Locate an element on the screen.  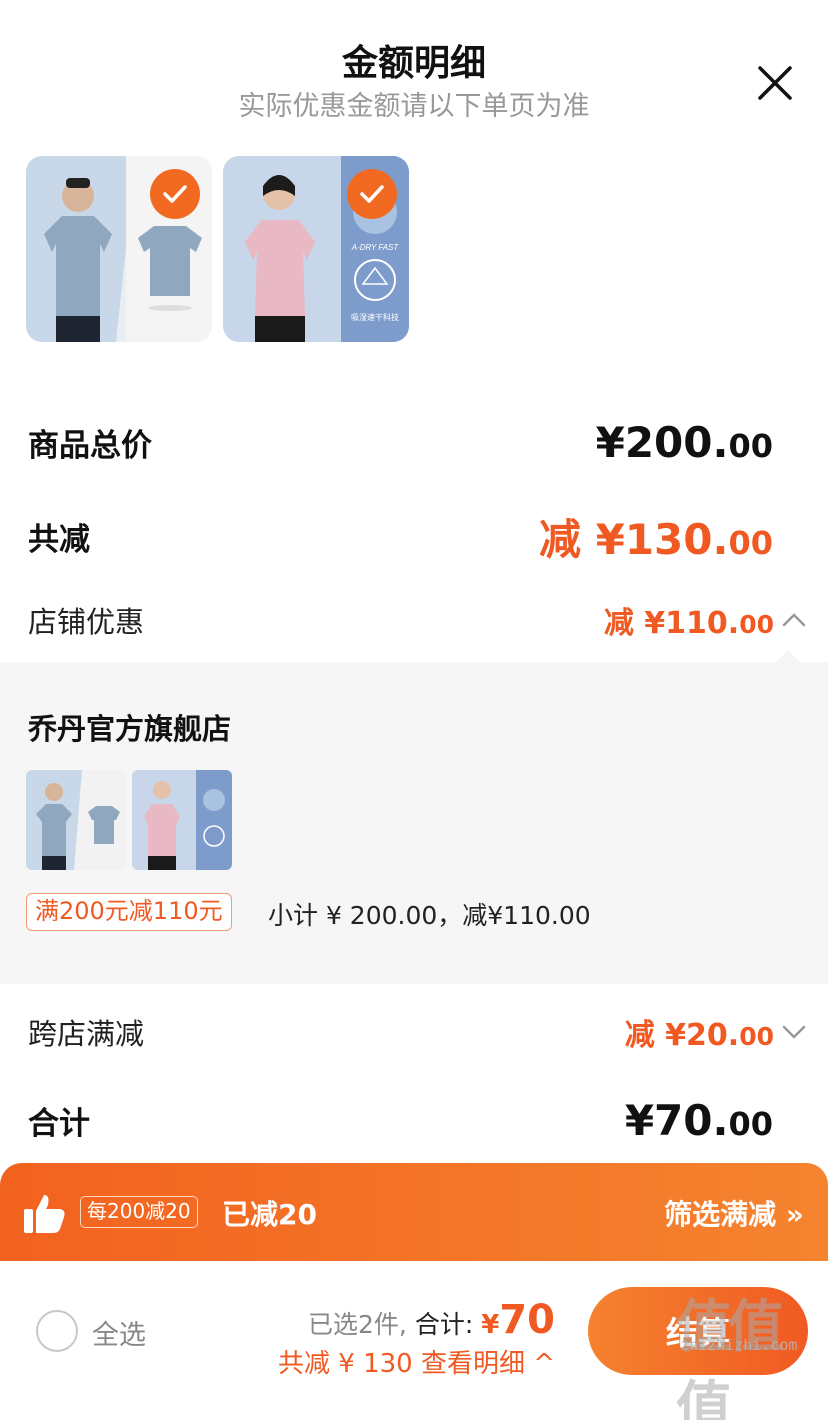
cross-store-value: 减 ¥20.00 is located at coordinates (715, 1032).